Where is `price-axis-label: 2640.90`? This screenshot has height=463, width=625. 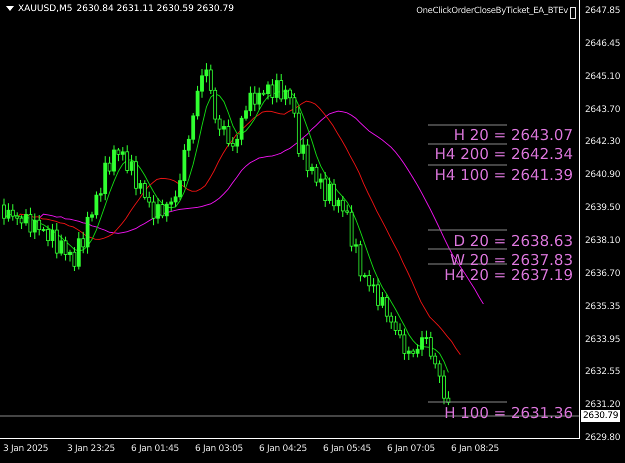
price-axis-label: 2640.90 is located at coordinates (602, 175).